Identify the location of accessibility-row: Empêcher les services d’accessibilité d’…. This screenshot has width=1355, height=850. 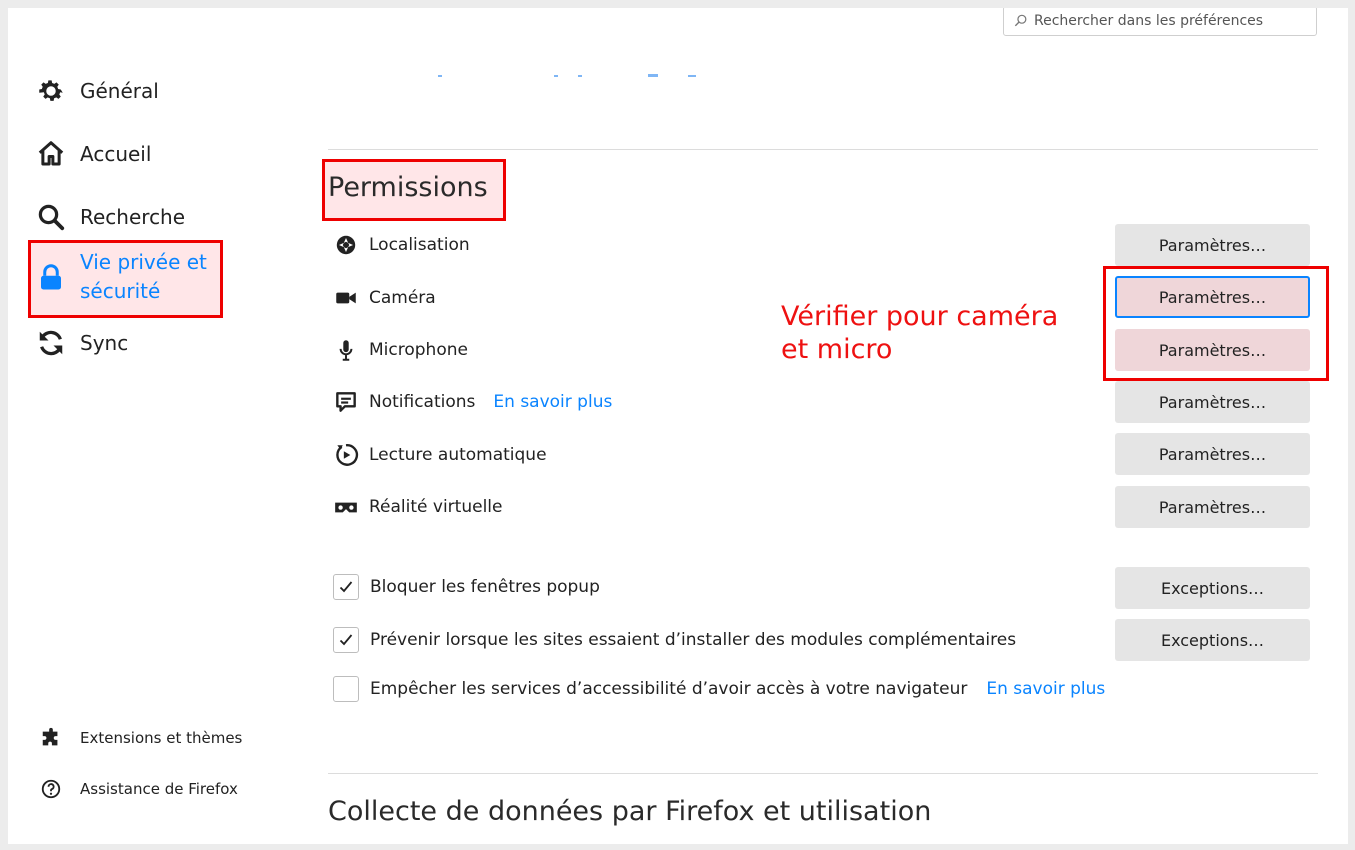
(719, 689).